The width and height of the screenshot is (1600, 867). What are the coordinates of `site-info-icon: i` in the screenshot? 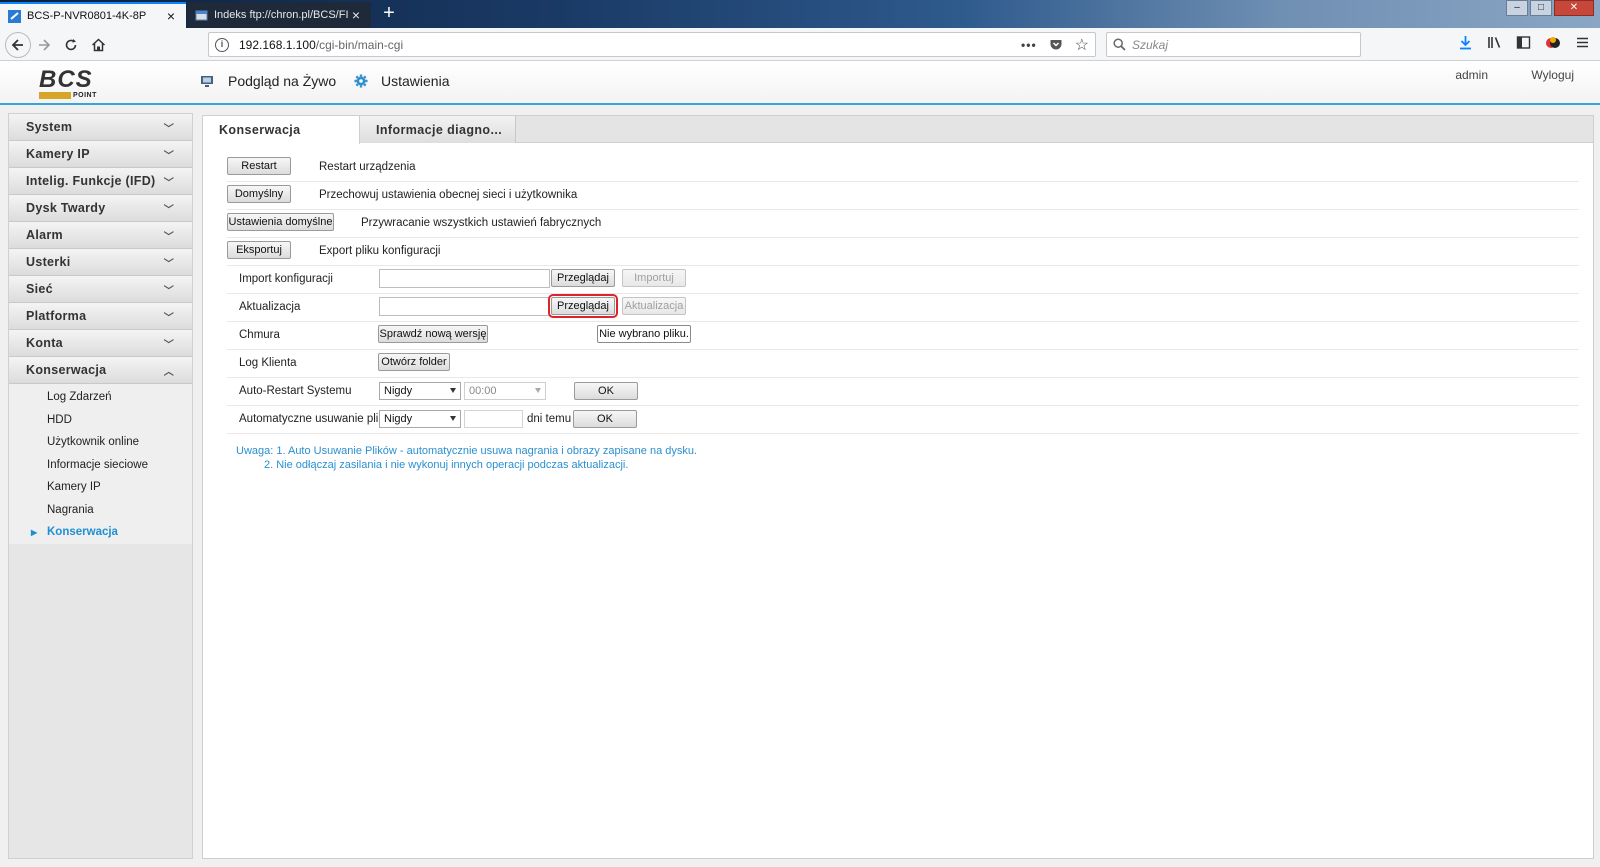 It's located at (222, 44).